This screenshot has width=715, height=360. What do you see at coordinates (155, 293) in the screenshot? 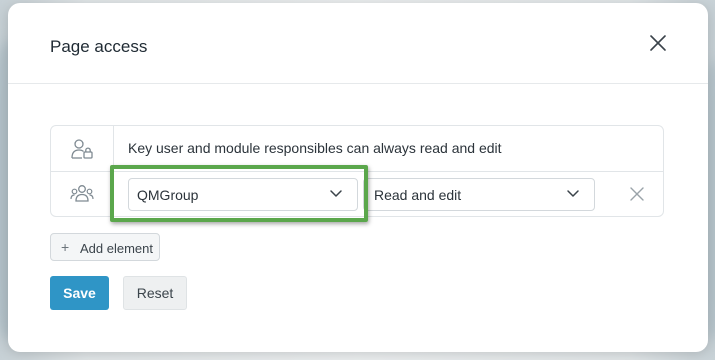
I see `reset-button: Reset` at bounding box center [155, 293].